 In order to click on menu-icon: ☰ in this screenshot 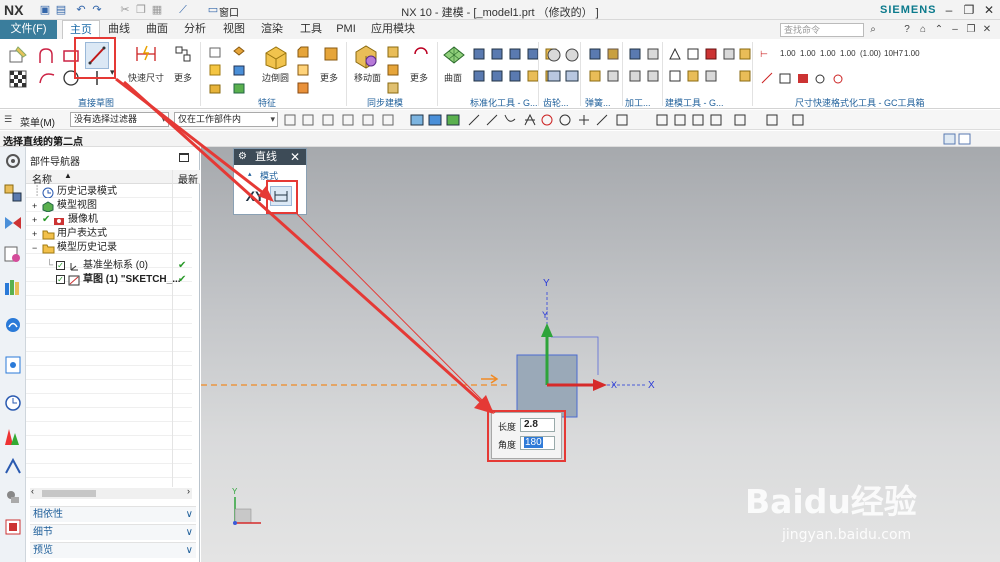, I will do `click(8, 119)`.